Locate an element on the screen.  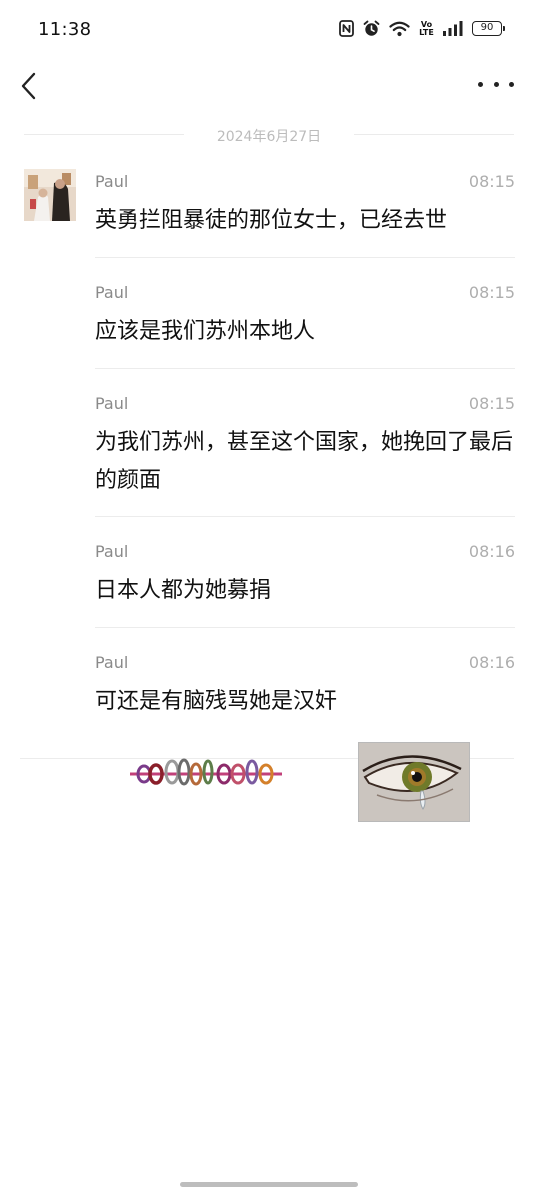
date-divider: 2024年6月27日 is located at coordinates (269, 134).